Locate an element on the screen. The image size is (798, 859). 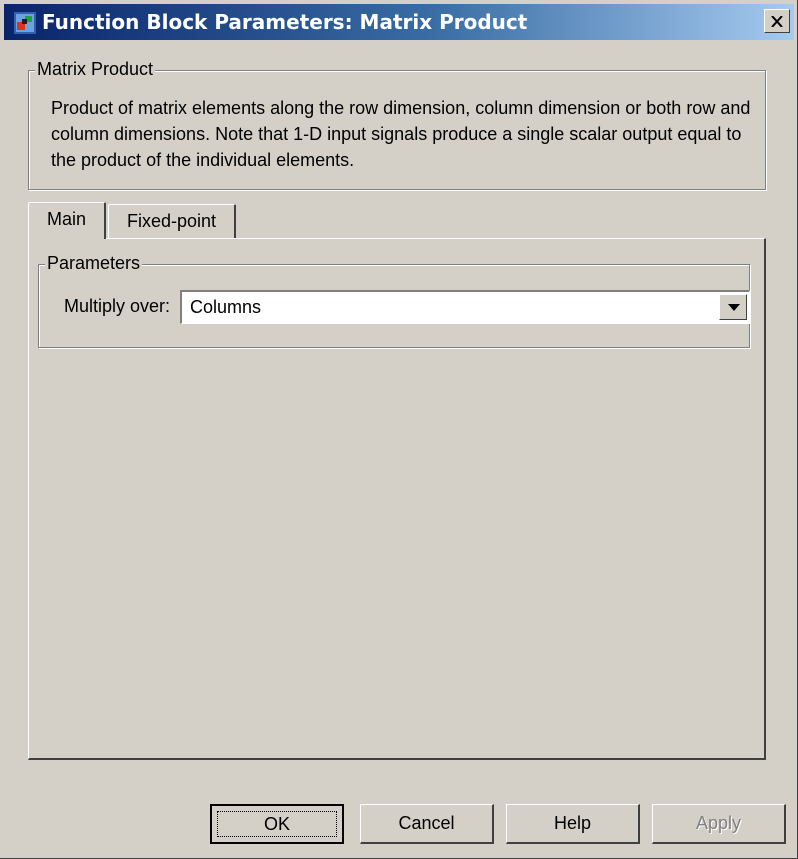
apply-button-label: Apply is located at coordinates (718, 823).